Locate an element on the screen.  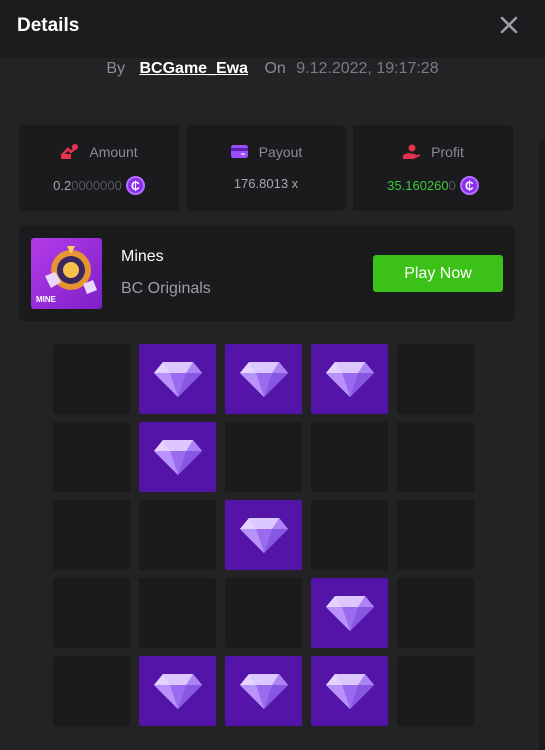
game-card: MINE Mines BC Originals Play Now is located at coordinates (267, 273).